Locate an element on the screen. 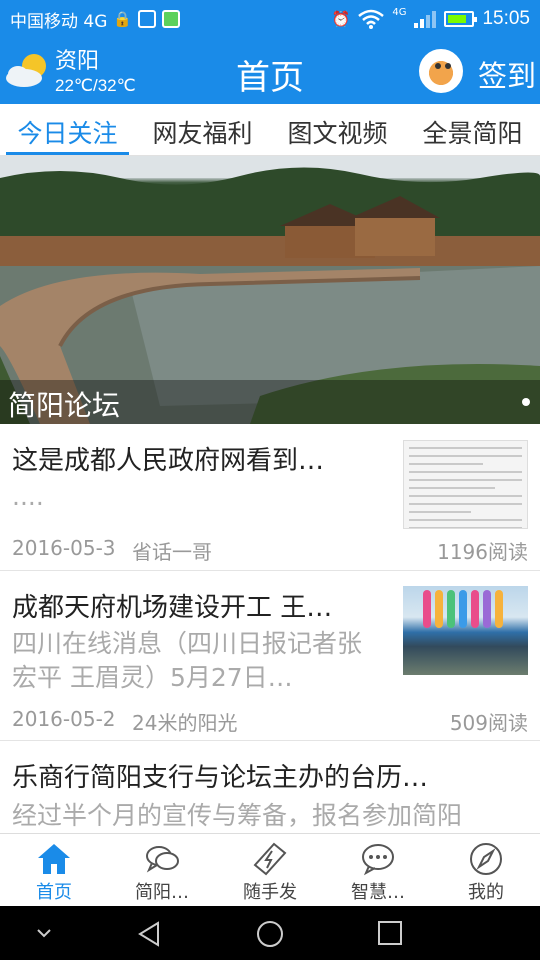 The width and height of the screenshot is (540, 960). system-nav-bar is located at coordinates (270, 933).